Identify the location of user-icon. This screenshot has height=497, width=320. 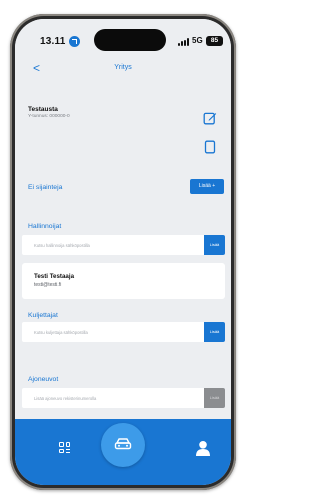
(203, 448).